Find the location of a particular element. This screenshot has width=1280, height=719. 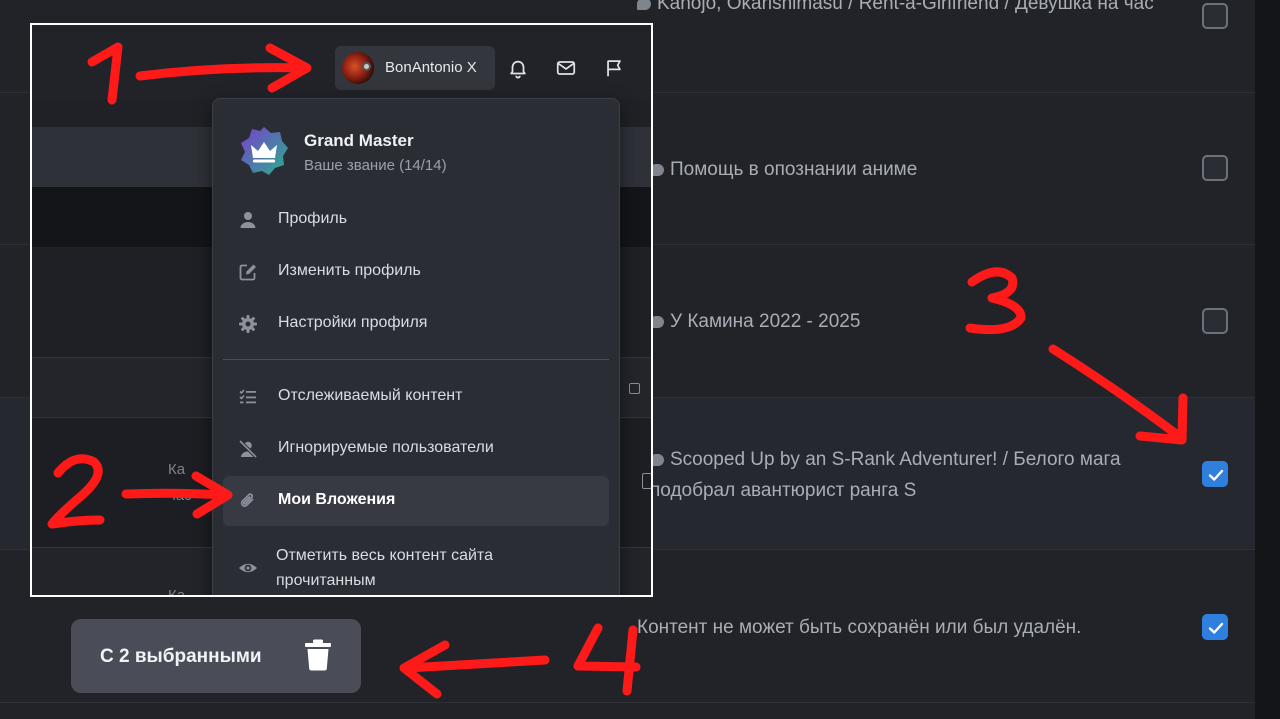

rank-title: Grand Master is located at coordinates (359, 140).